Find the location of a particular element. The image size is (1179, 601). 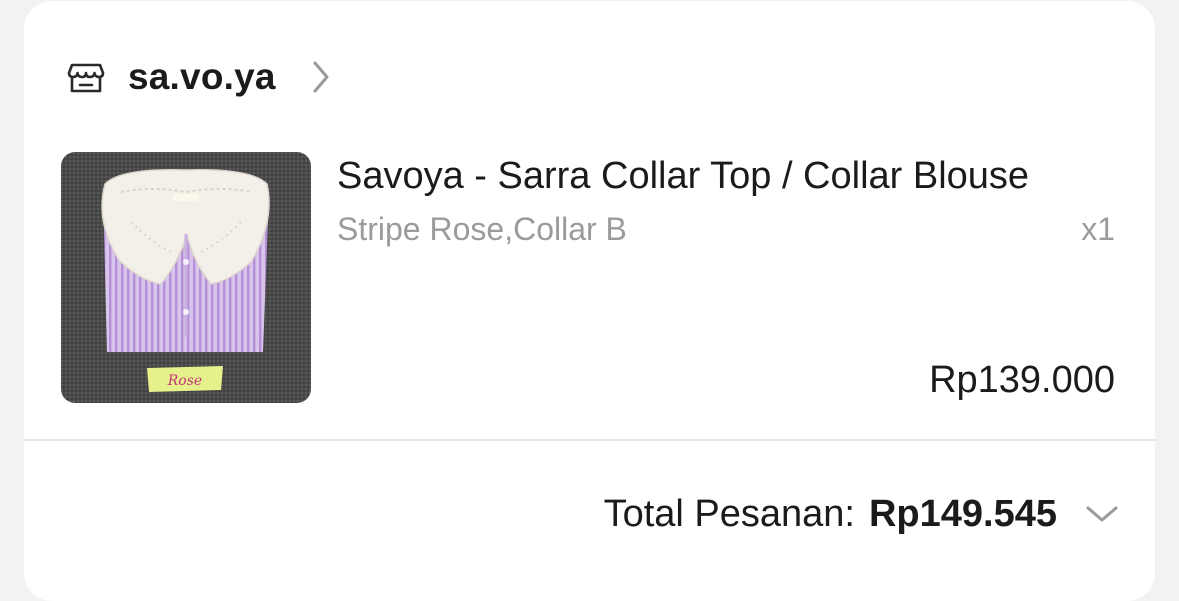

product-variant: Stripe Rose,Collar B is located at coordinates (482, 229).